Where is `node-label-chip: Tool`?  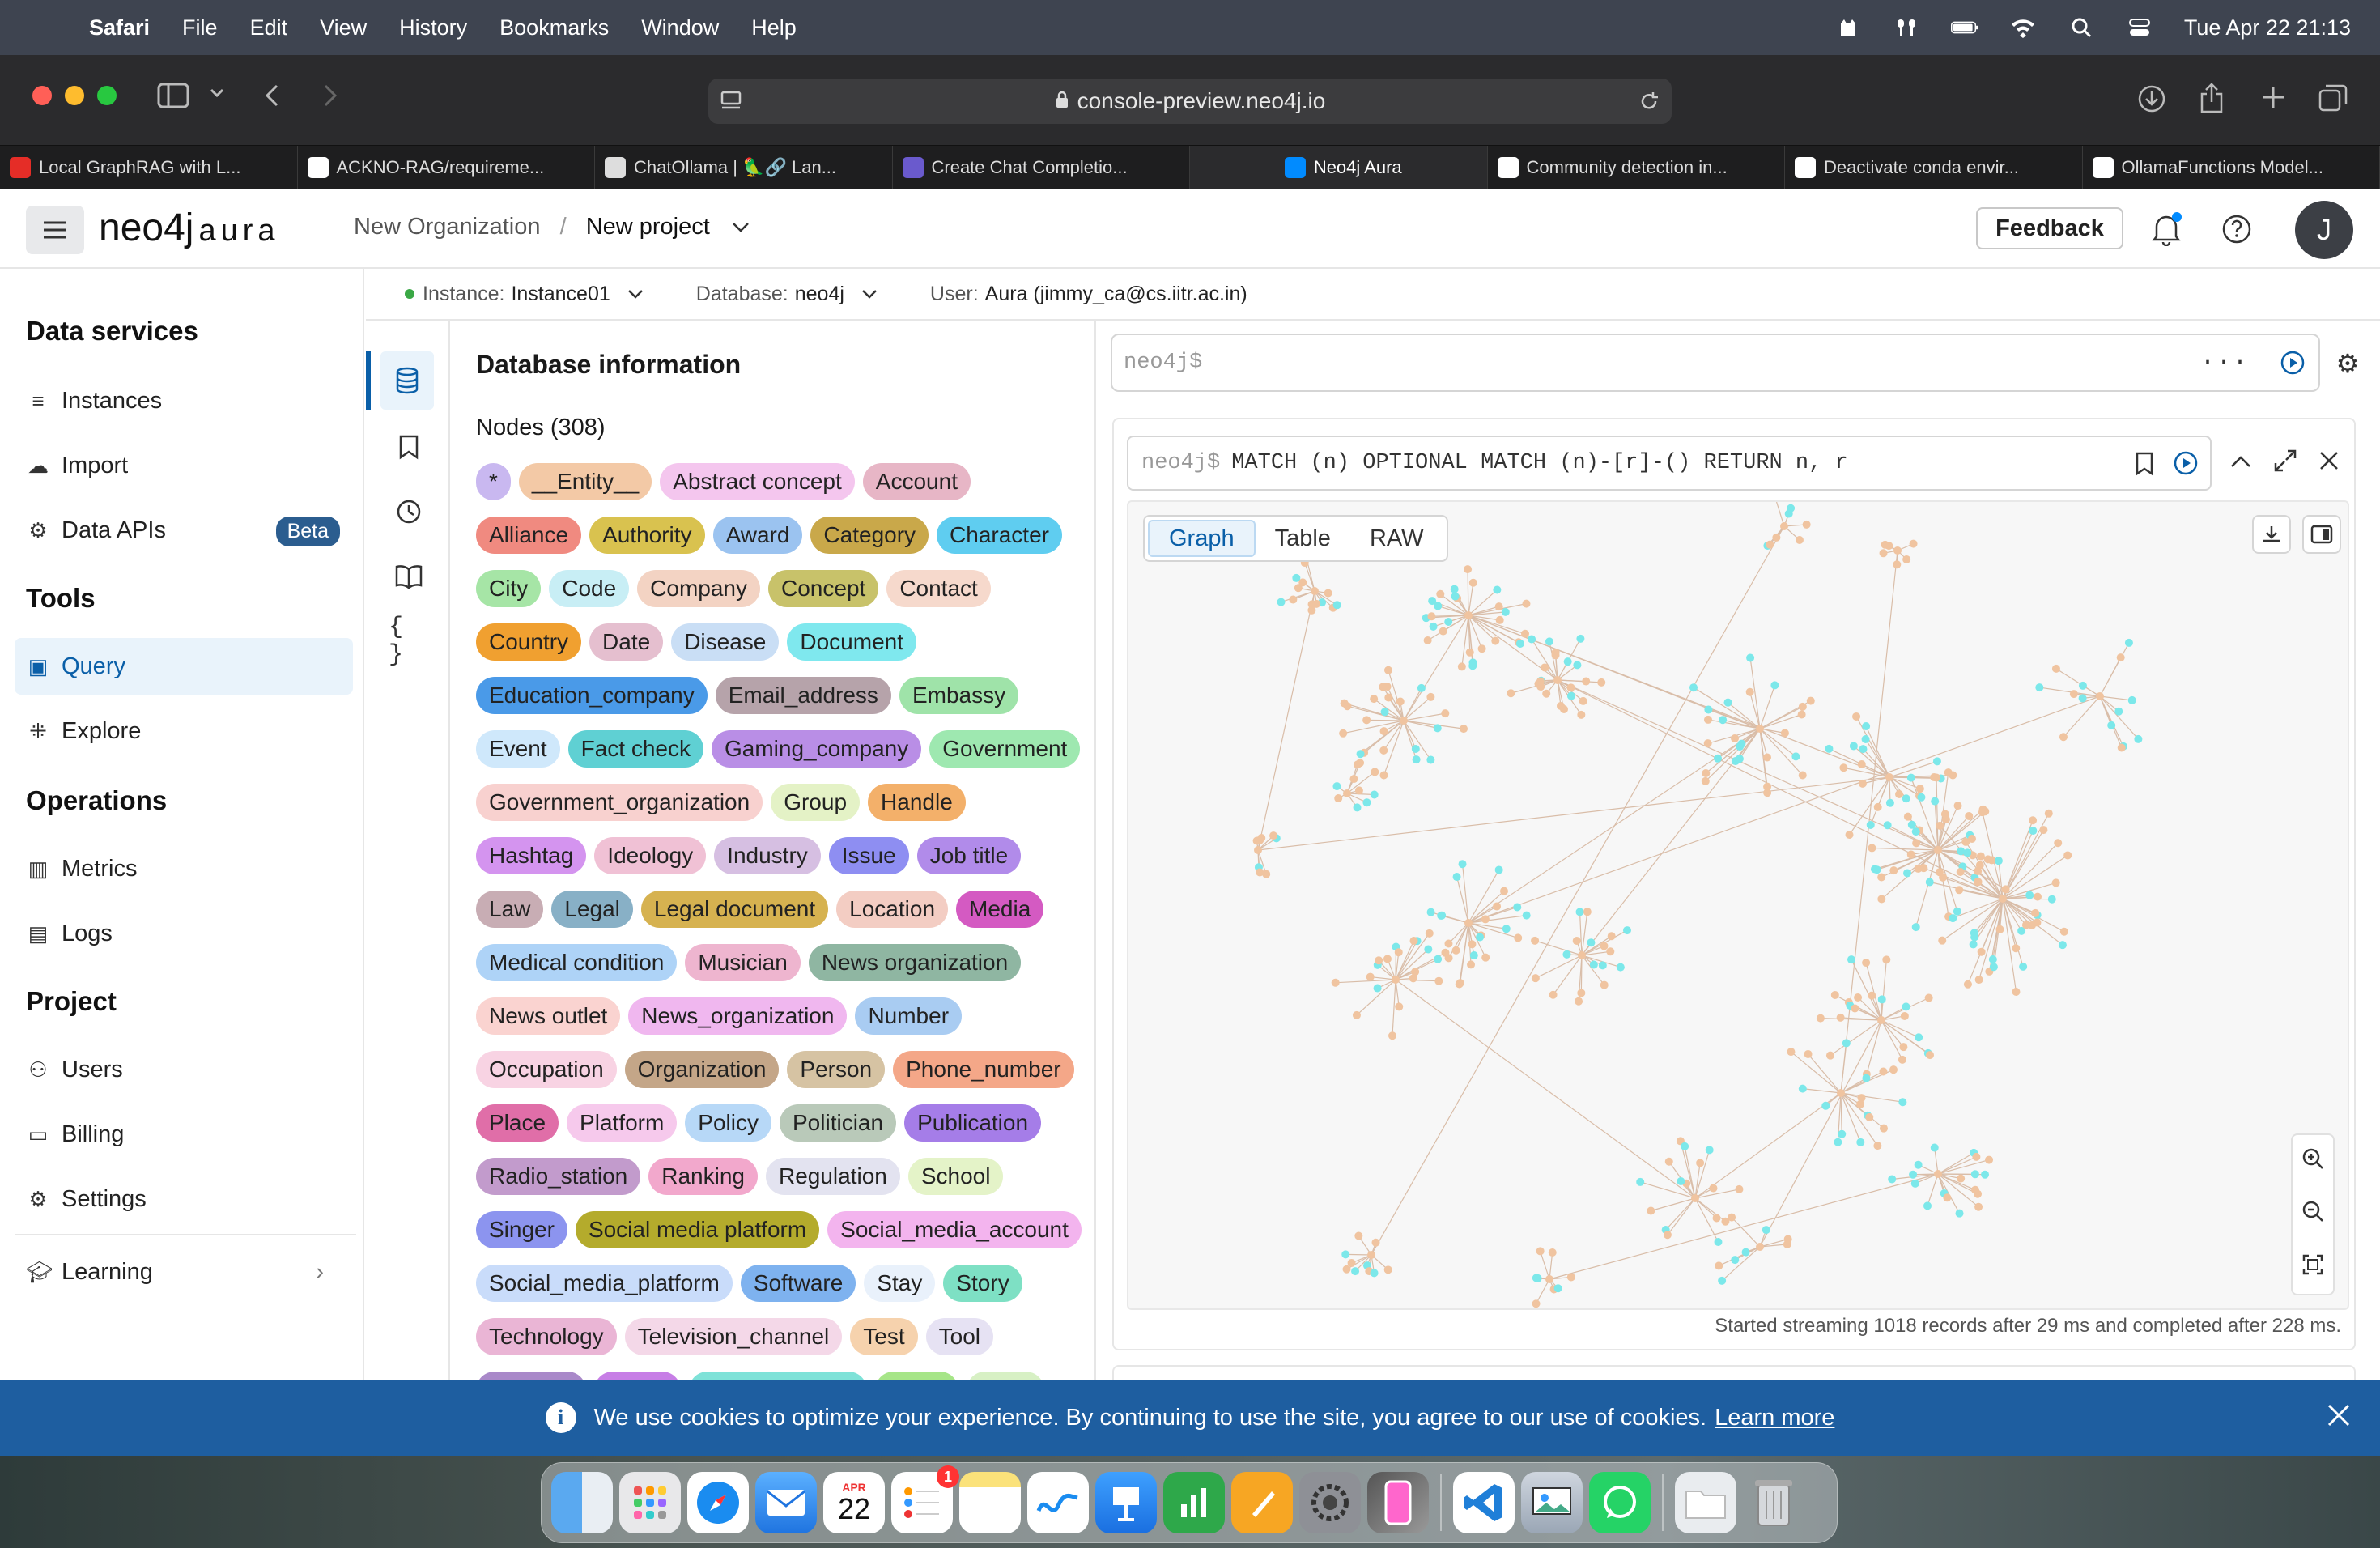 node-label-chip: Tool is located at coordinates (959, 1336).